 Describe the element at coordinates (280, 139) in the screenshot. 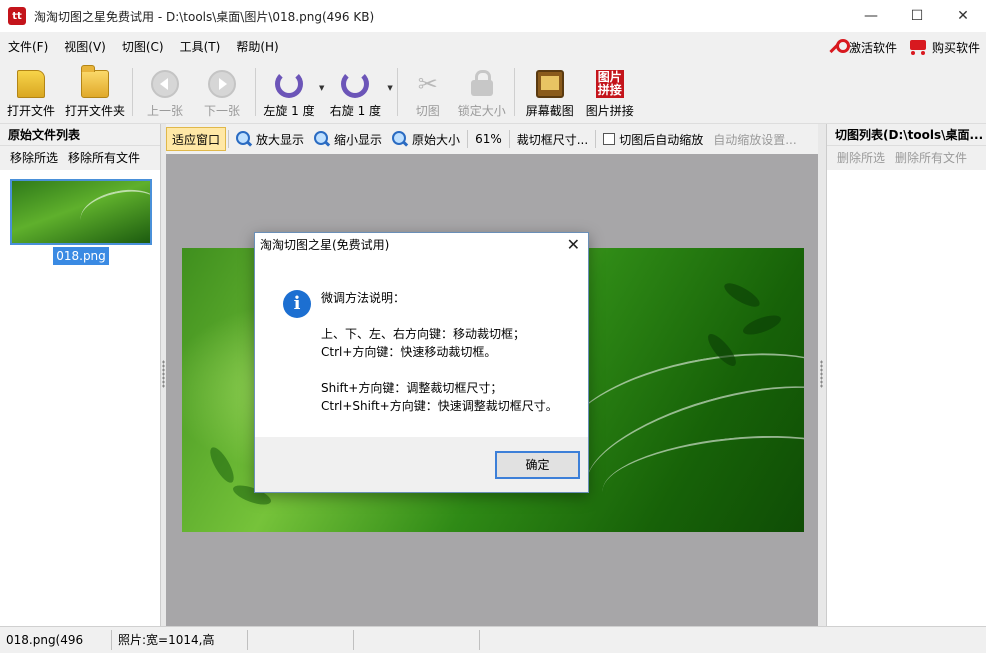

I see `zoom-in-label: 放大显示` at that location.